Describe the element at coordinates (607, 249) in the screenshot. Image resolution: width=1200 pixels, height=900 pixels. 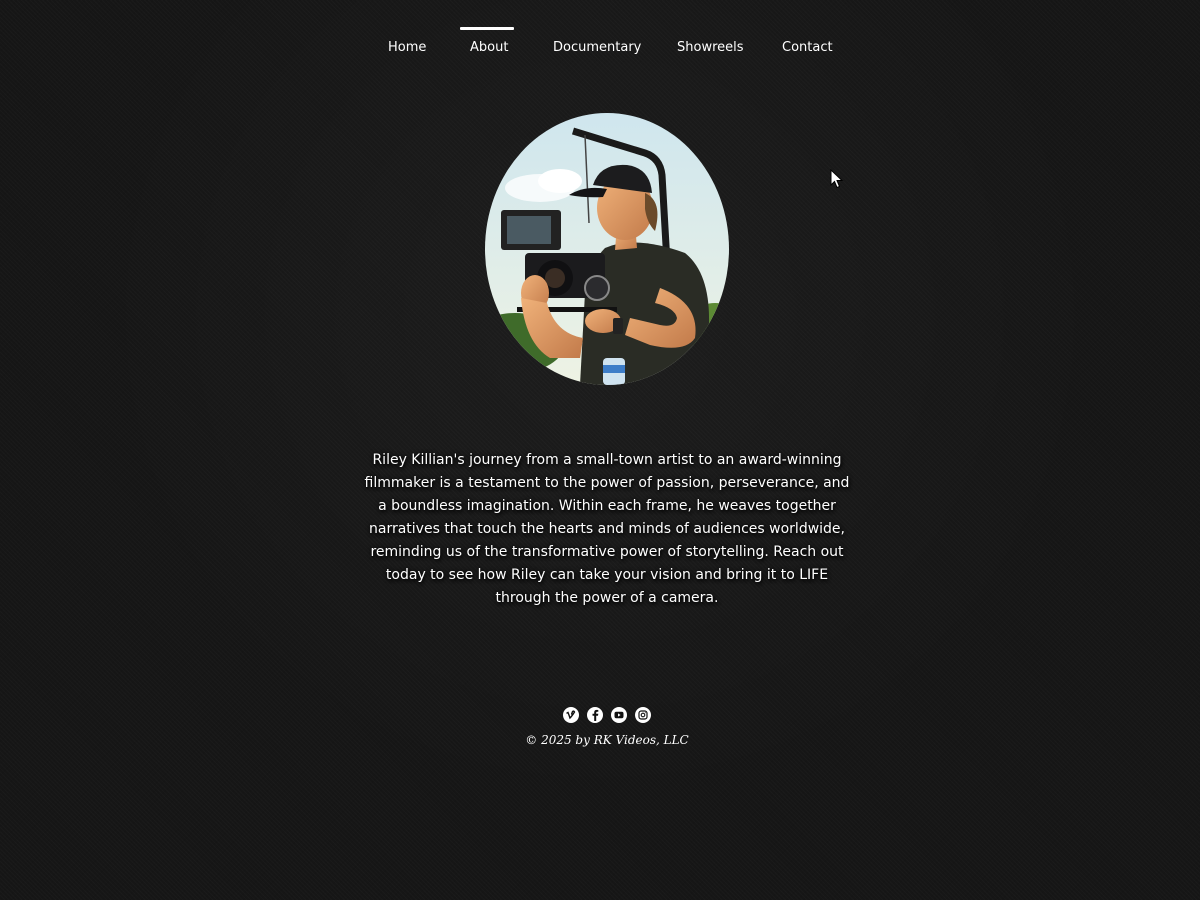
I see `profile-photo` at that location.